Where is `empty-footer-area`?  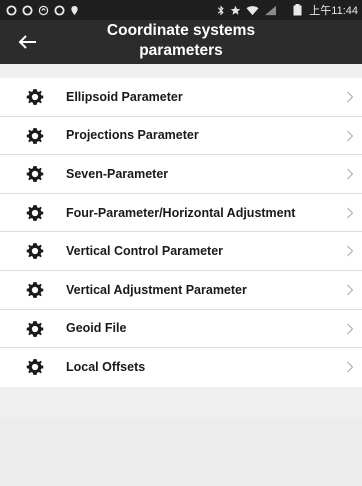 empty-footer-area is located at coordinates (181, 452).